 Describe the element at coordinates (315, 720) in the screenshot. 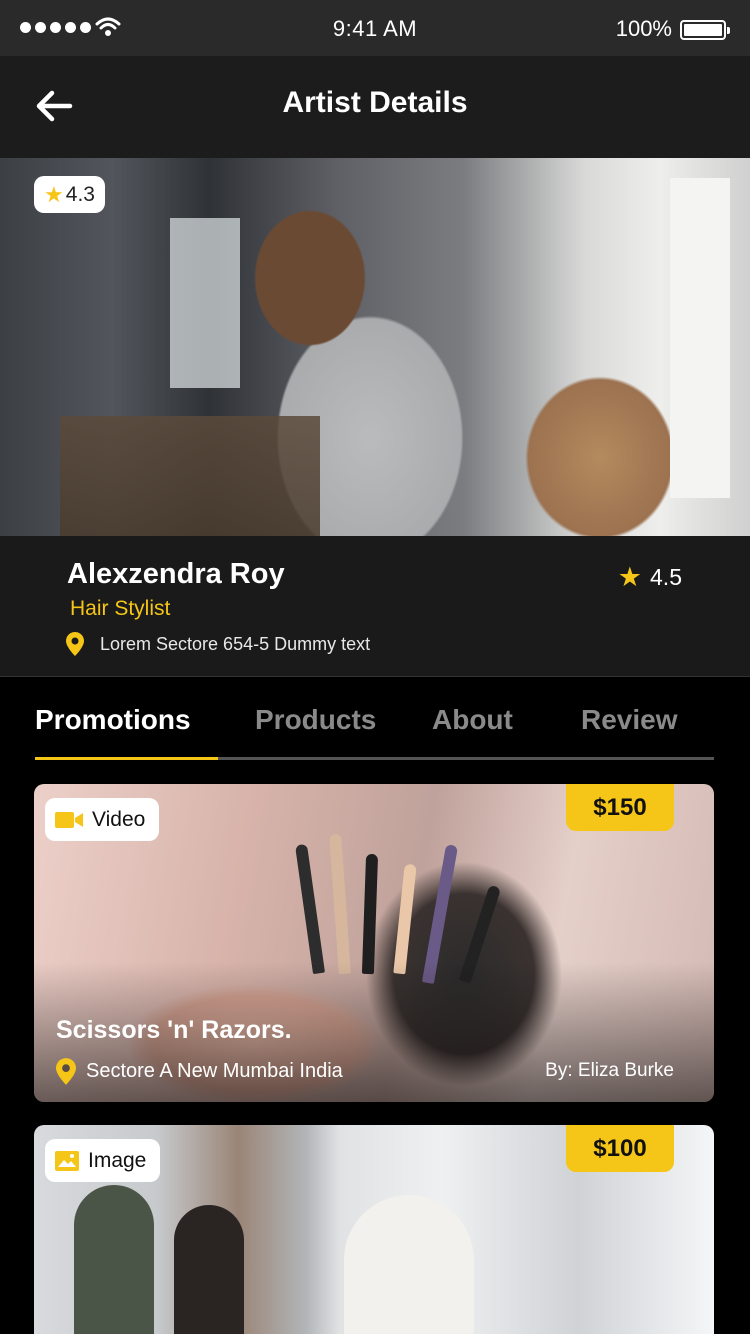

I see `tab-products: Products` at that location.